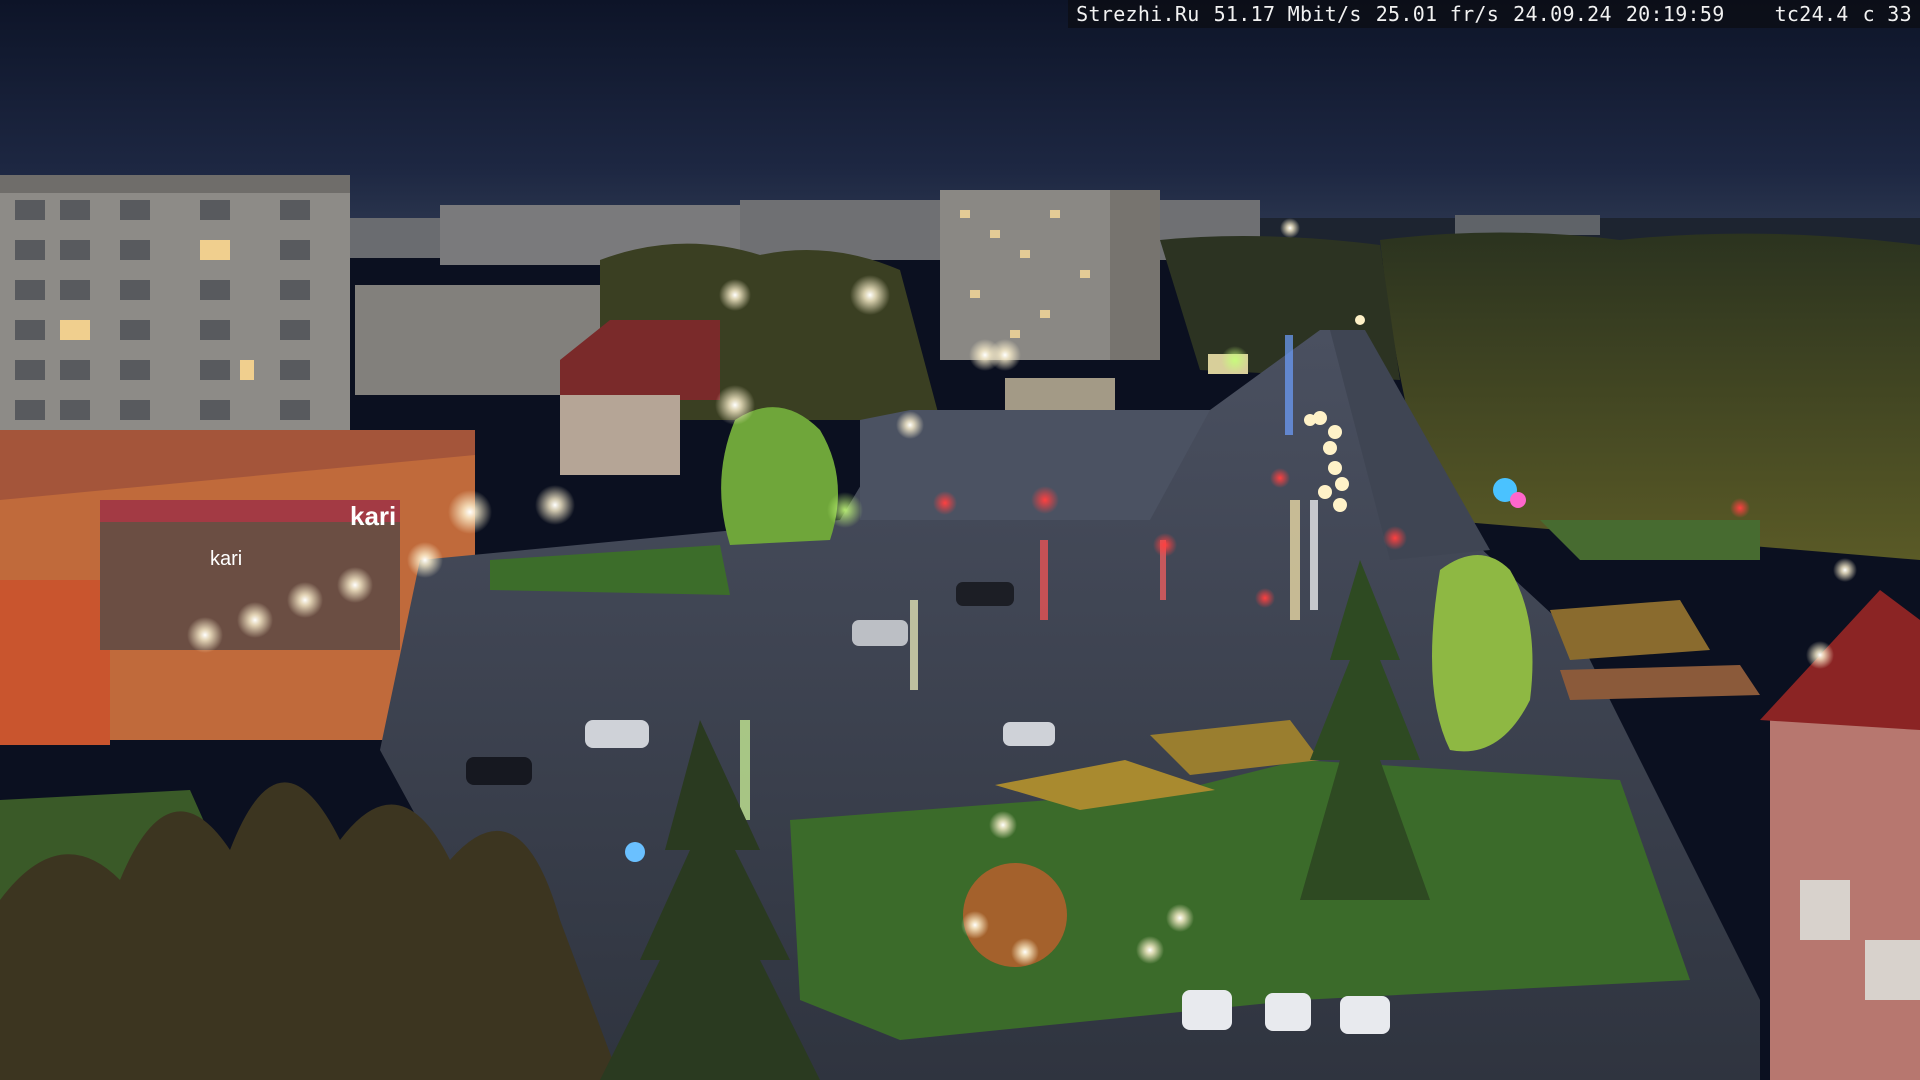 This screenshot has height=1080, width=1920. What do you see at coordinates (373, 516) in the screenshot?
I see `store-sign: kari` at bounding box center [373, 516].